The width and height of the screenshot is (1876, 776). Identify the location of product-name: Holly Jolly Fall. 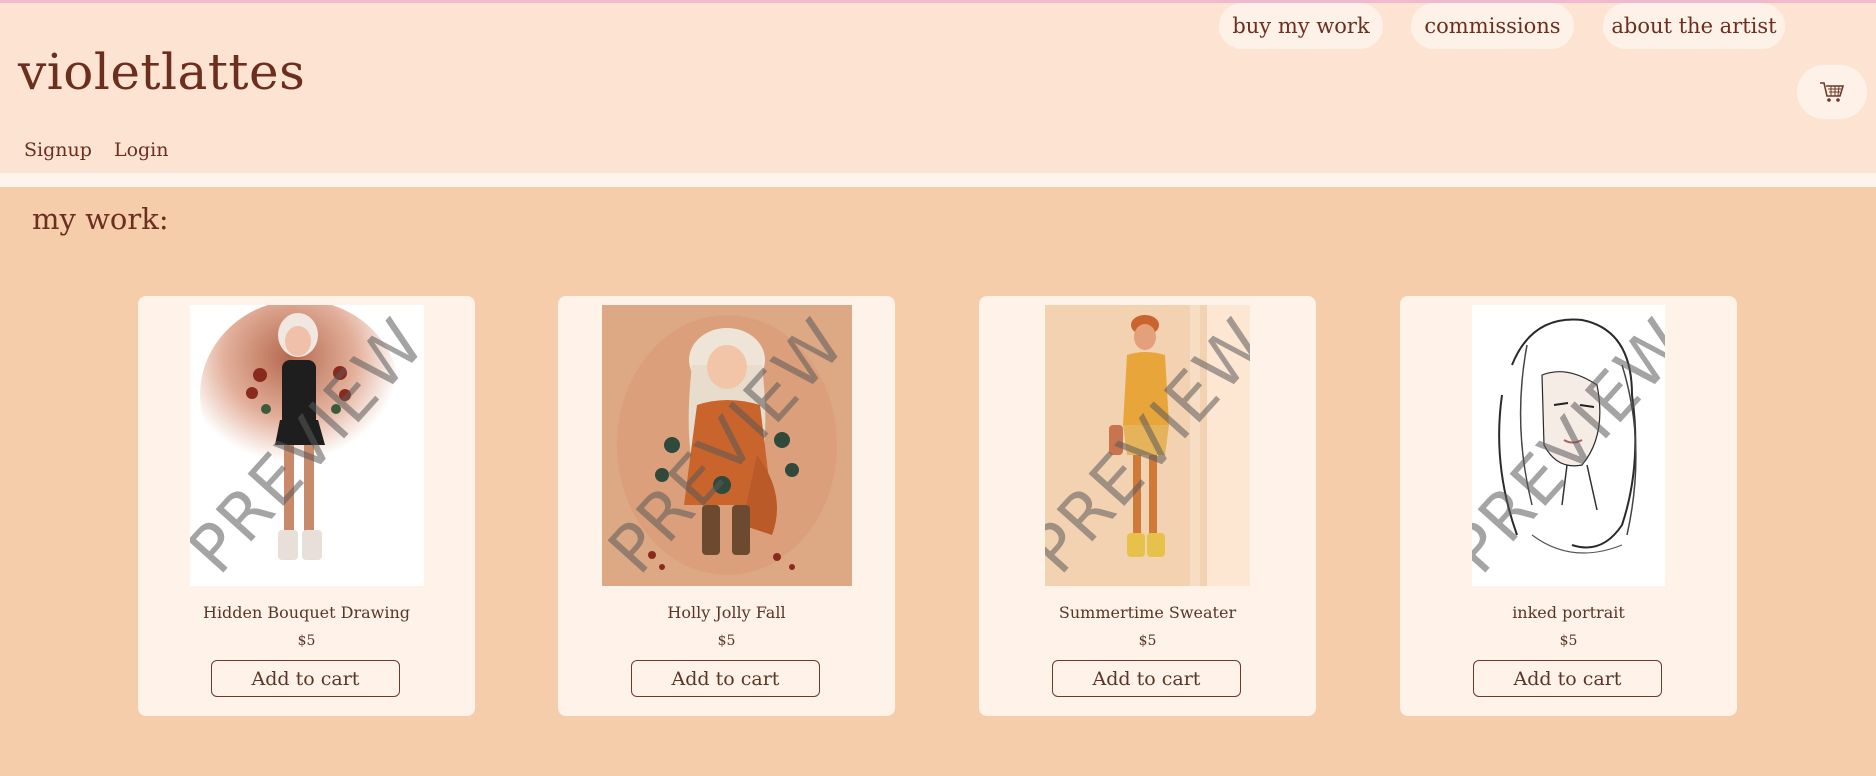
(726, 612).